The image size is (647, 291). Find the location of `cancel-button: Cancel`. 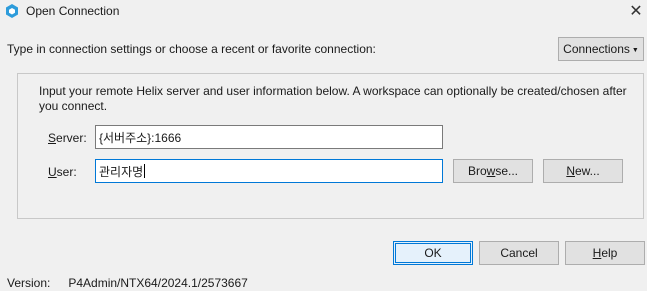

cancel-button: Cancel is located at coordinates (519, 253).